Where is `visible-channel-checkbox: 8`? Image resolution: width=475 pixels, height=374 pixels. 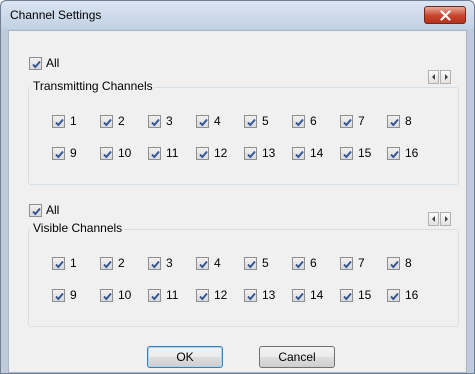
visible-channel-checkbox: 8 is located at coordinates (399, 263).